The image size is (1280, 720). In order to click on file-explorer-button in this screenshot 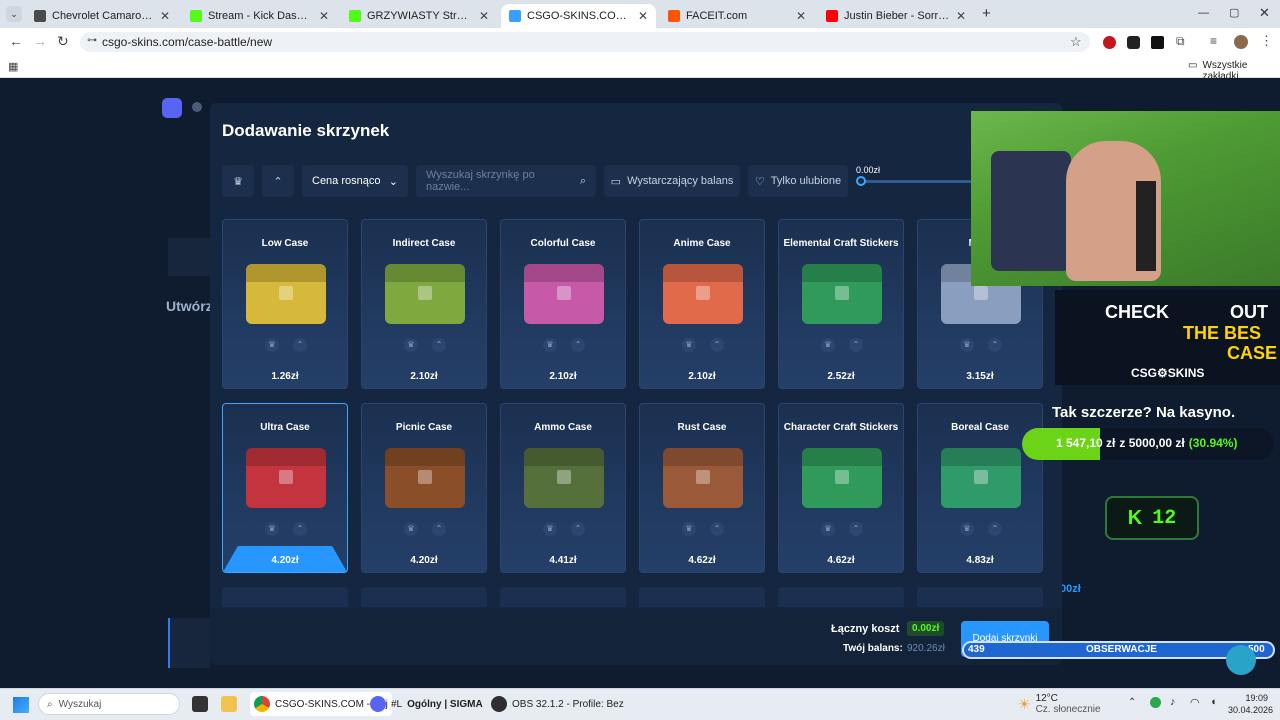, I will do `click(229, 704)`.